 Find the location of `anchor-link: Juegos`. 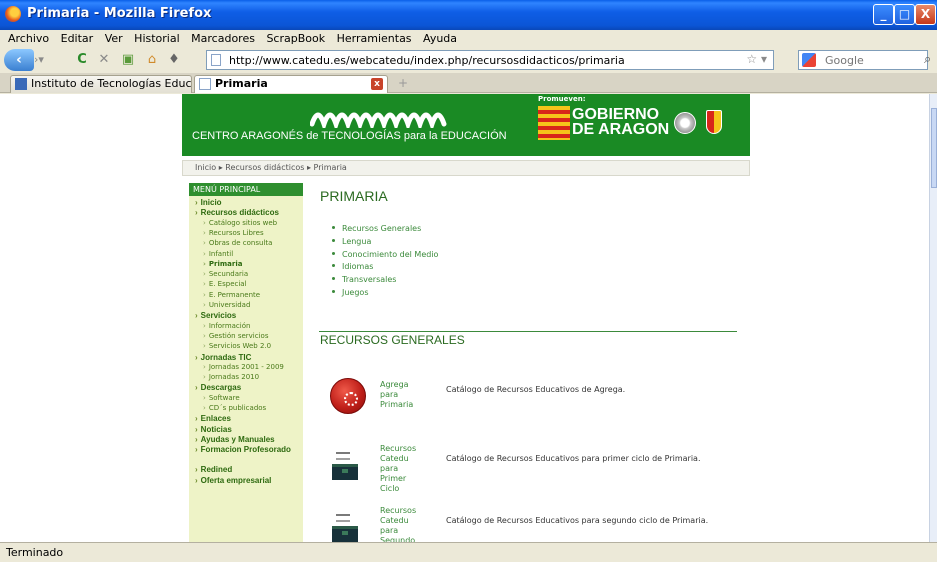

anchor-link: Juegos is located at coordinates (350, 292).